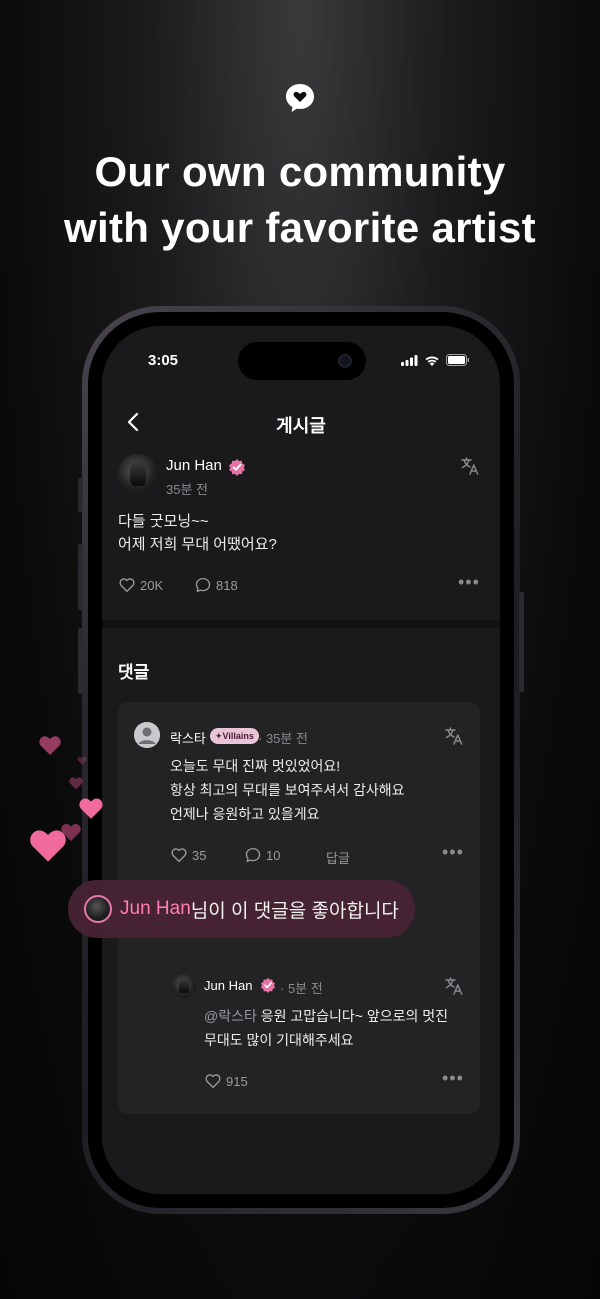 This screenshot has height=1299, width=600. What do you see at coordinates (432, 361) in the screenshot?
I see `wifi-icon` at bounding box center [432, 361].